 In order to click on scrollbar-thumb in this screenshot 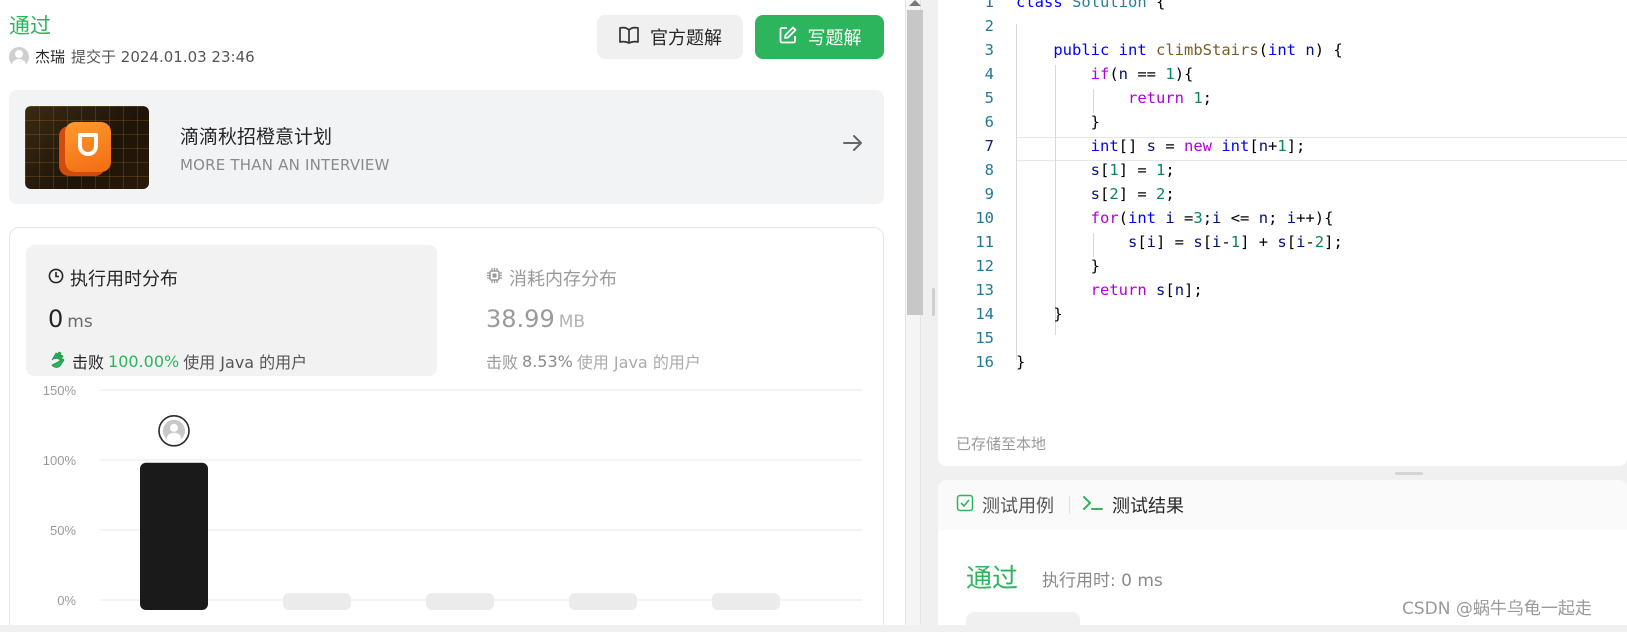, I will do `click(915, 162)`.